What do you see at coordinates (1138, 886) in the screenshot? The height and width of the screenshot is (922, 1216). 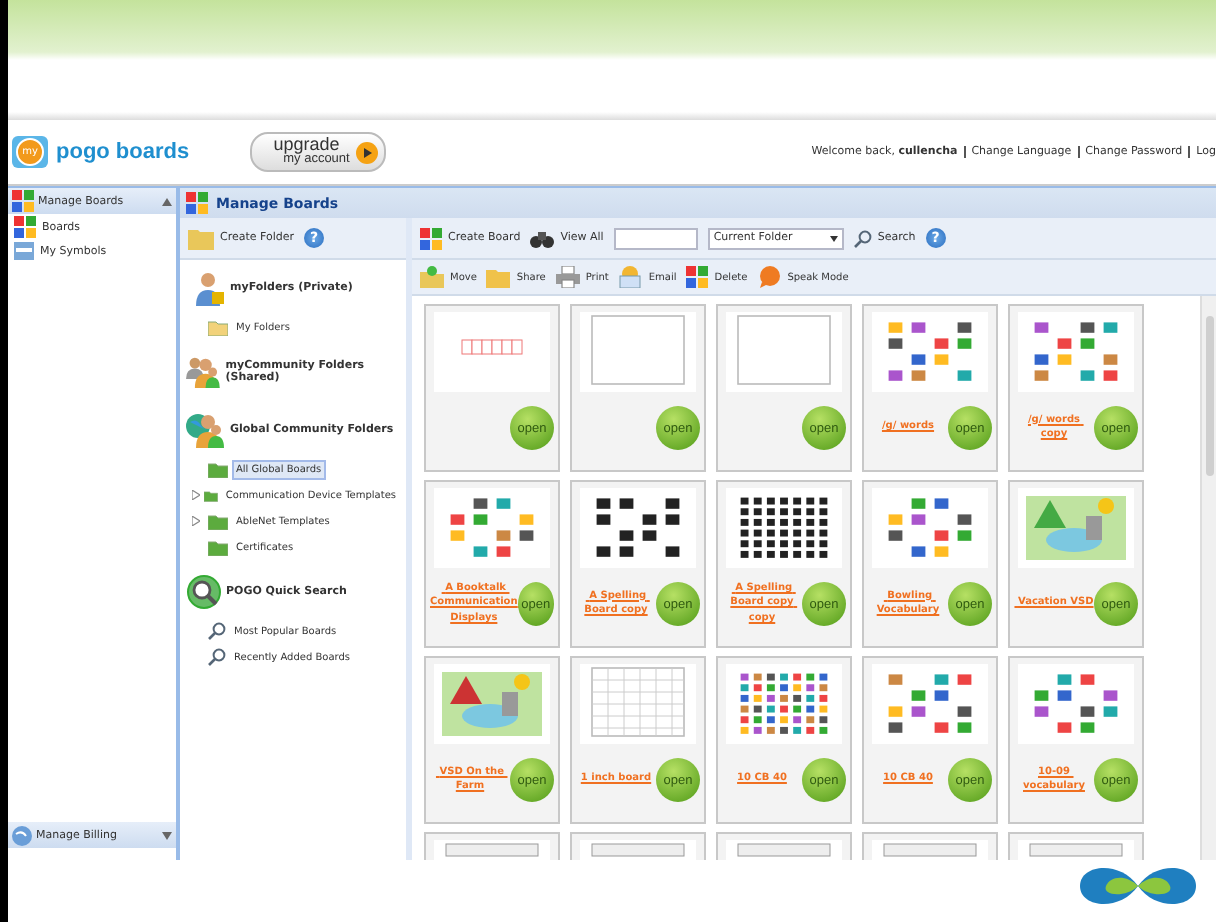 I see `butterfly-logo-icon` at bounding box center [1138, 886].